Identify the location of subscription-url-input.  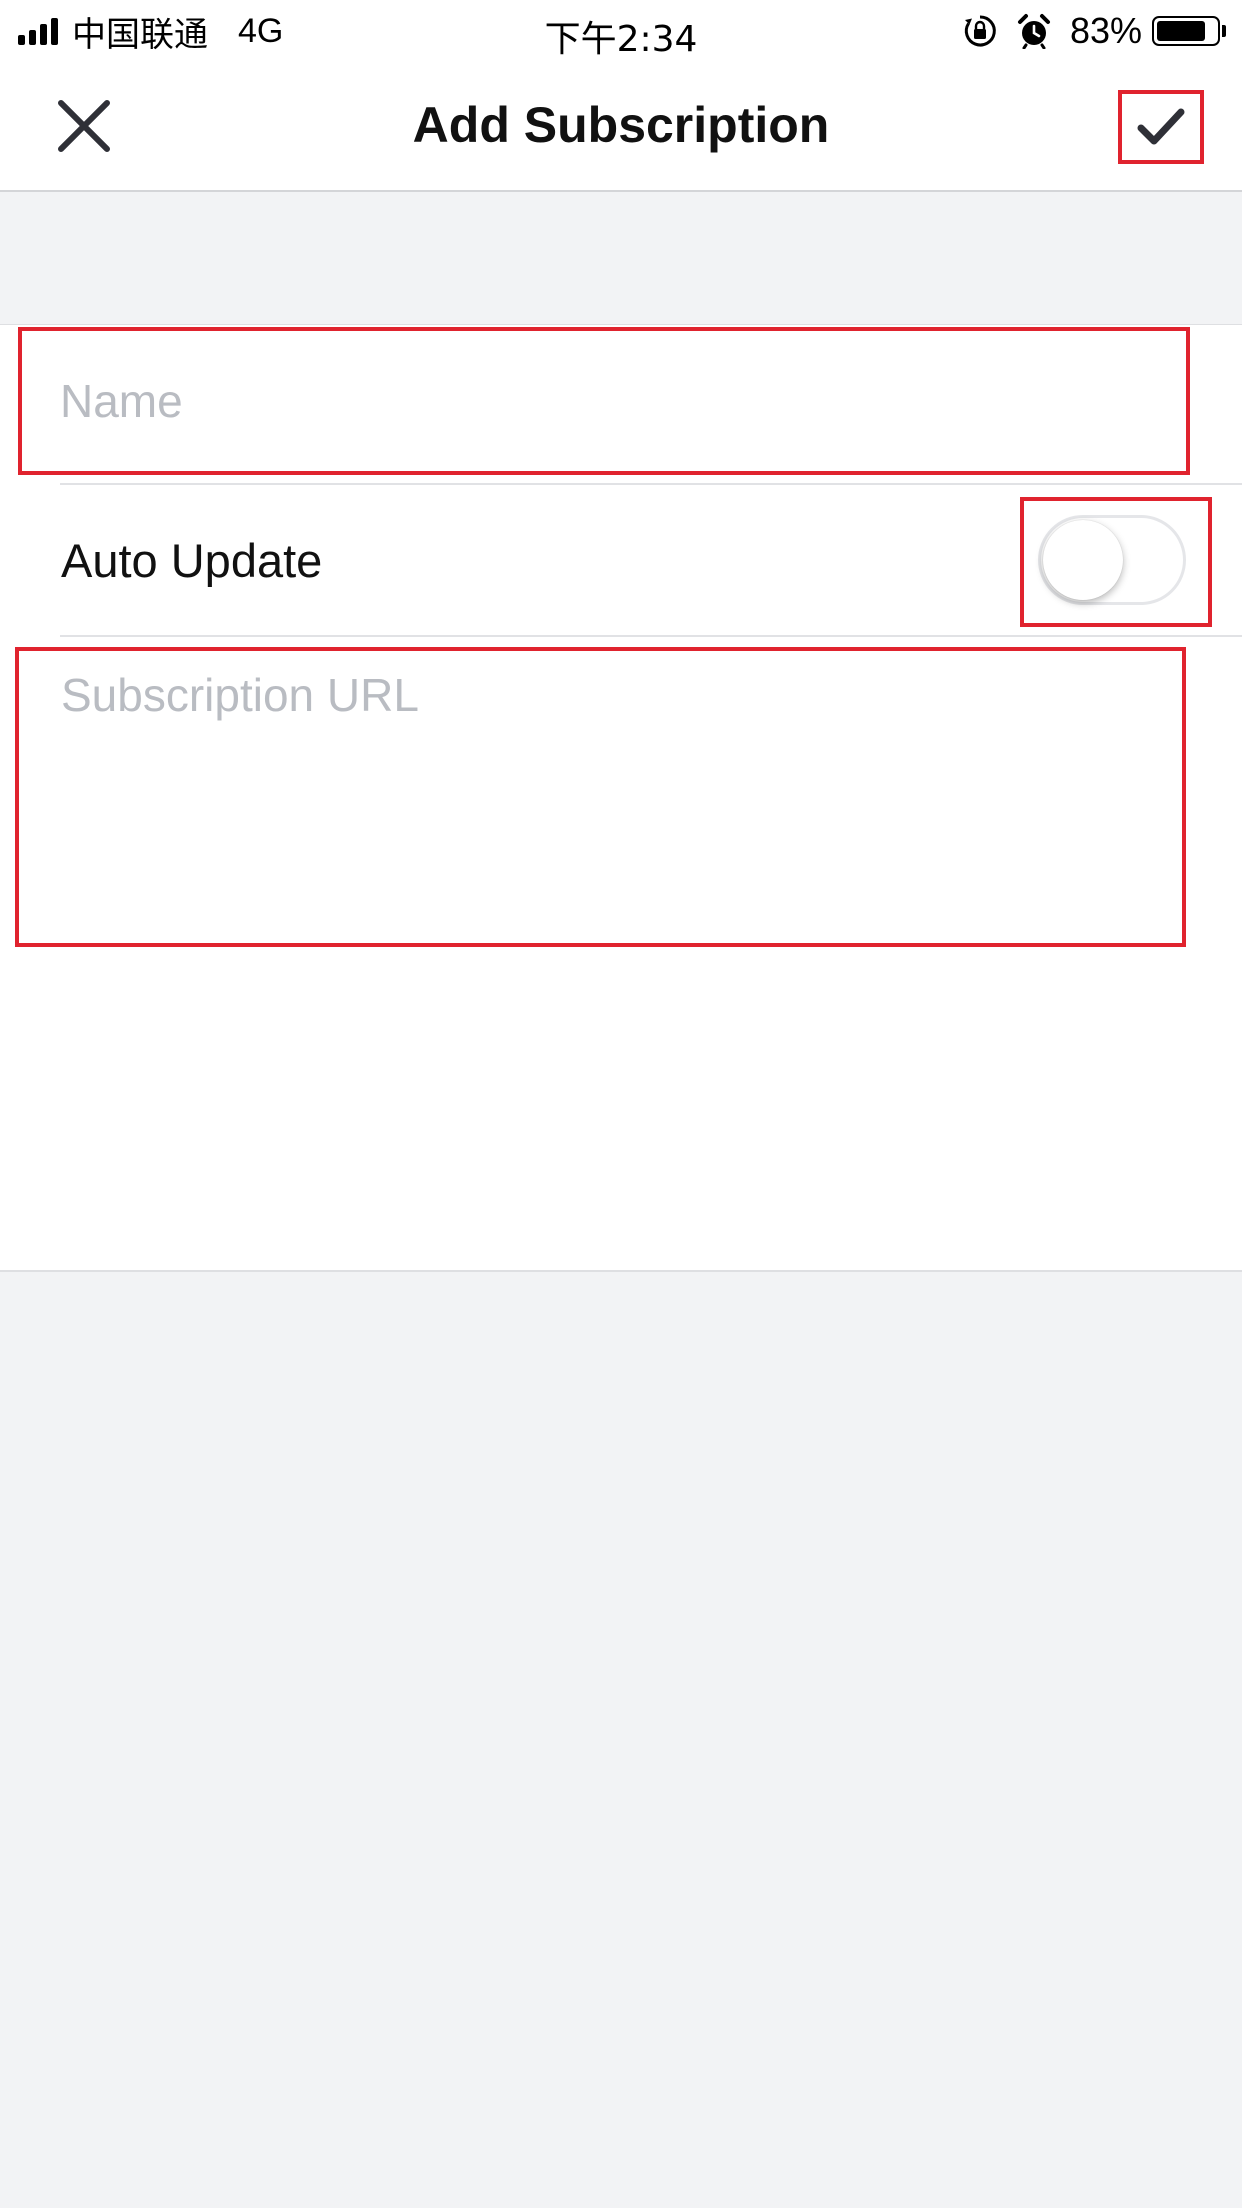
(611, 792).